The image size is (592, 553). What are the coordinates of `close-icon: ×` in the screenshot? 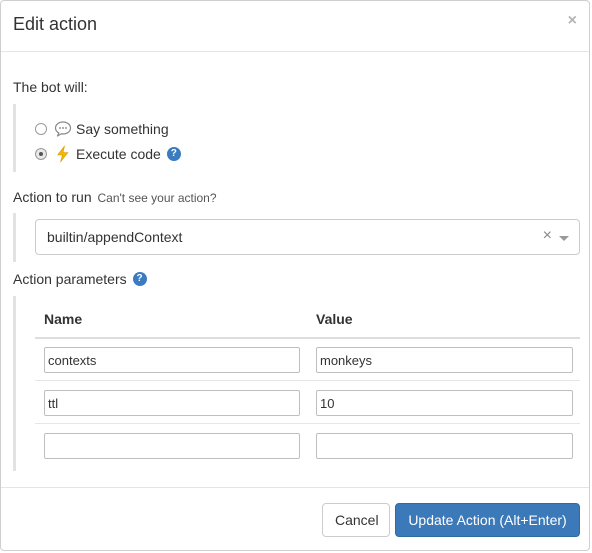 It's located at (572, 21).